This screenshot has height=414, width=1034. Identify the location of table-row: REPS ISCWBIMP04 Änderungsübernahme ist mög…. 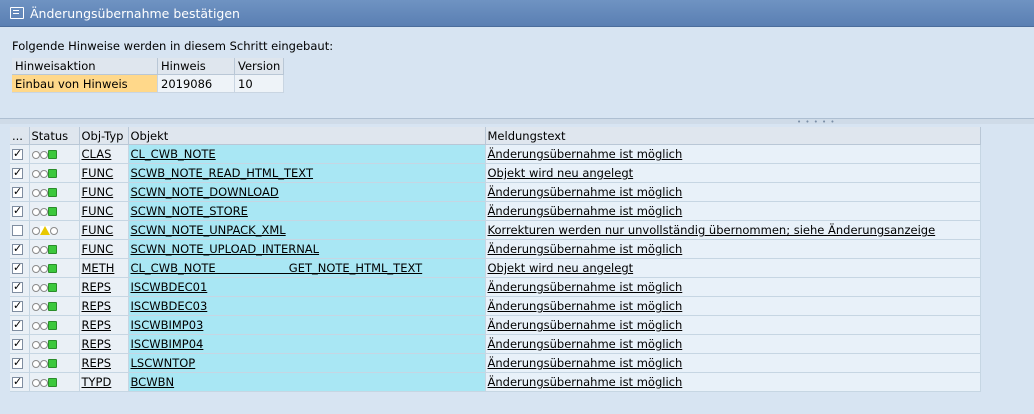
(495, 344).